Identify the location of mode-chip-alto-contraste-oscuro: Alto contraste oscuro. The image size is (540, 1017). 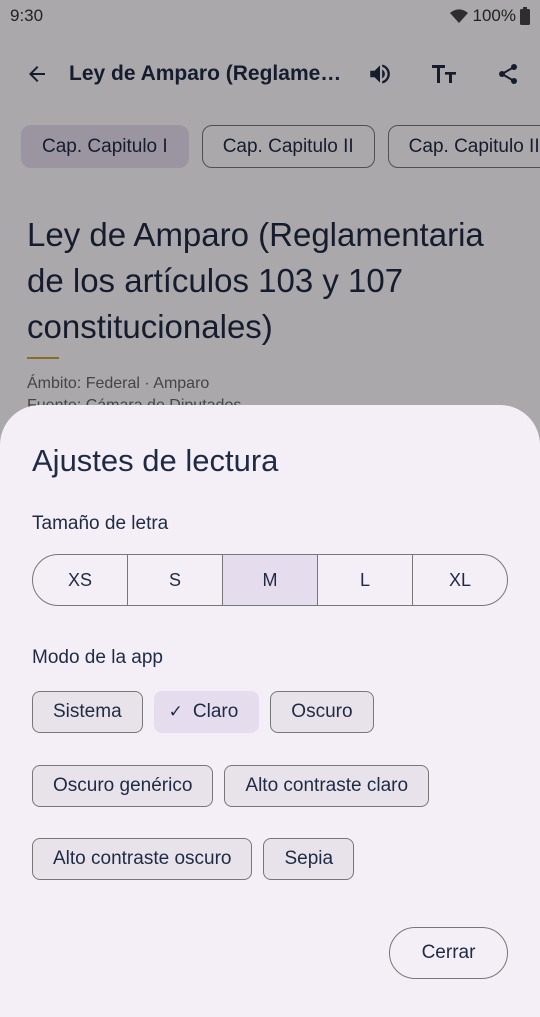
(142, 859).